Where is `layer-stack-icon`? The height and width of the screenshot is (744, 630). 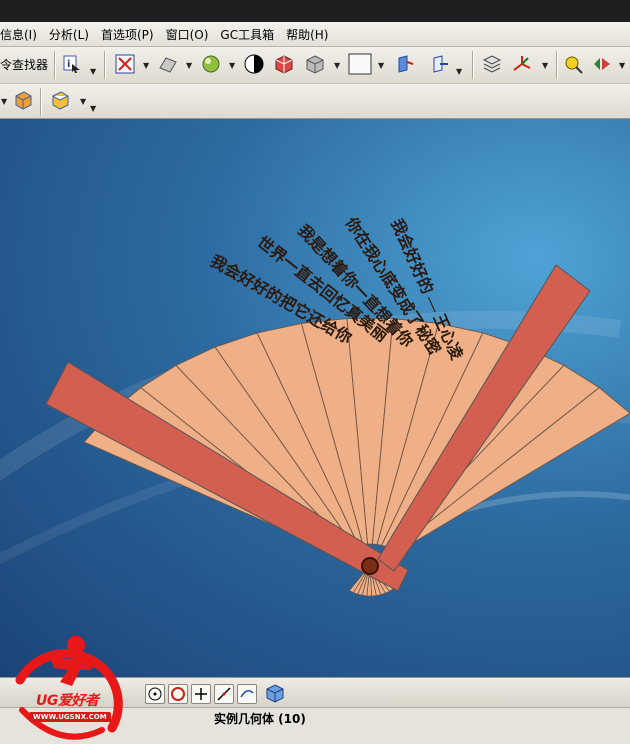 layer-stack-icon is located at coordinates (492, 64).